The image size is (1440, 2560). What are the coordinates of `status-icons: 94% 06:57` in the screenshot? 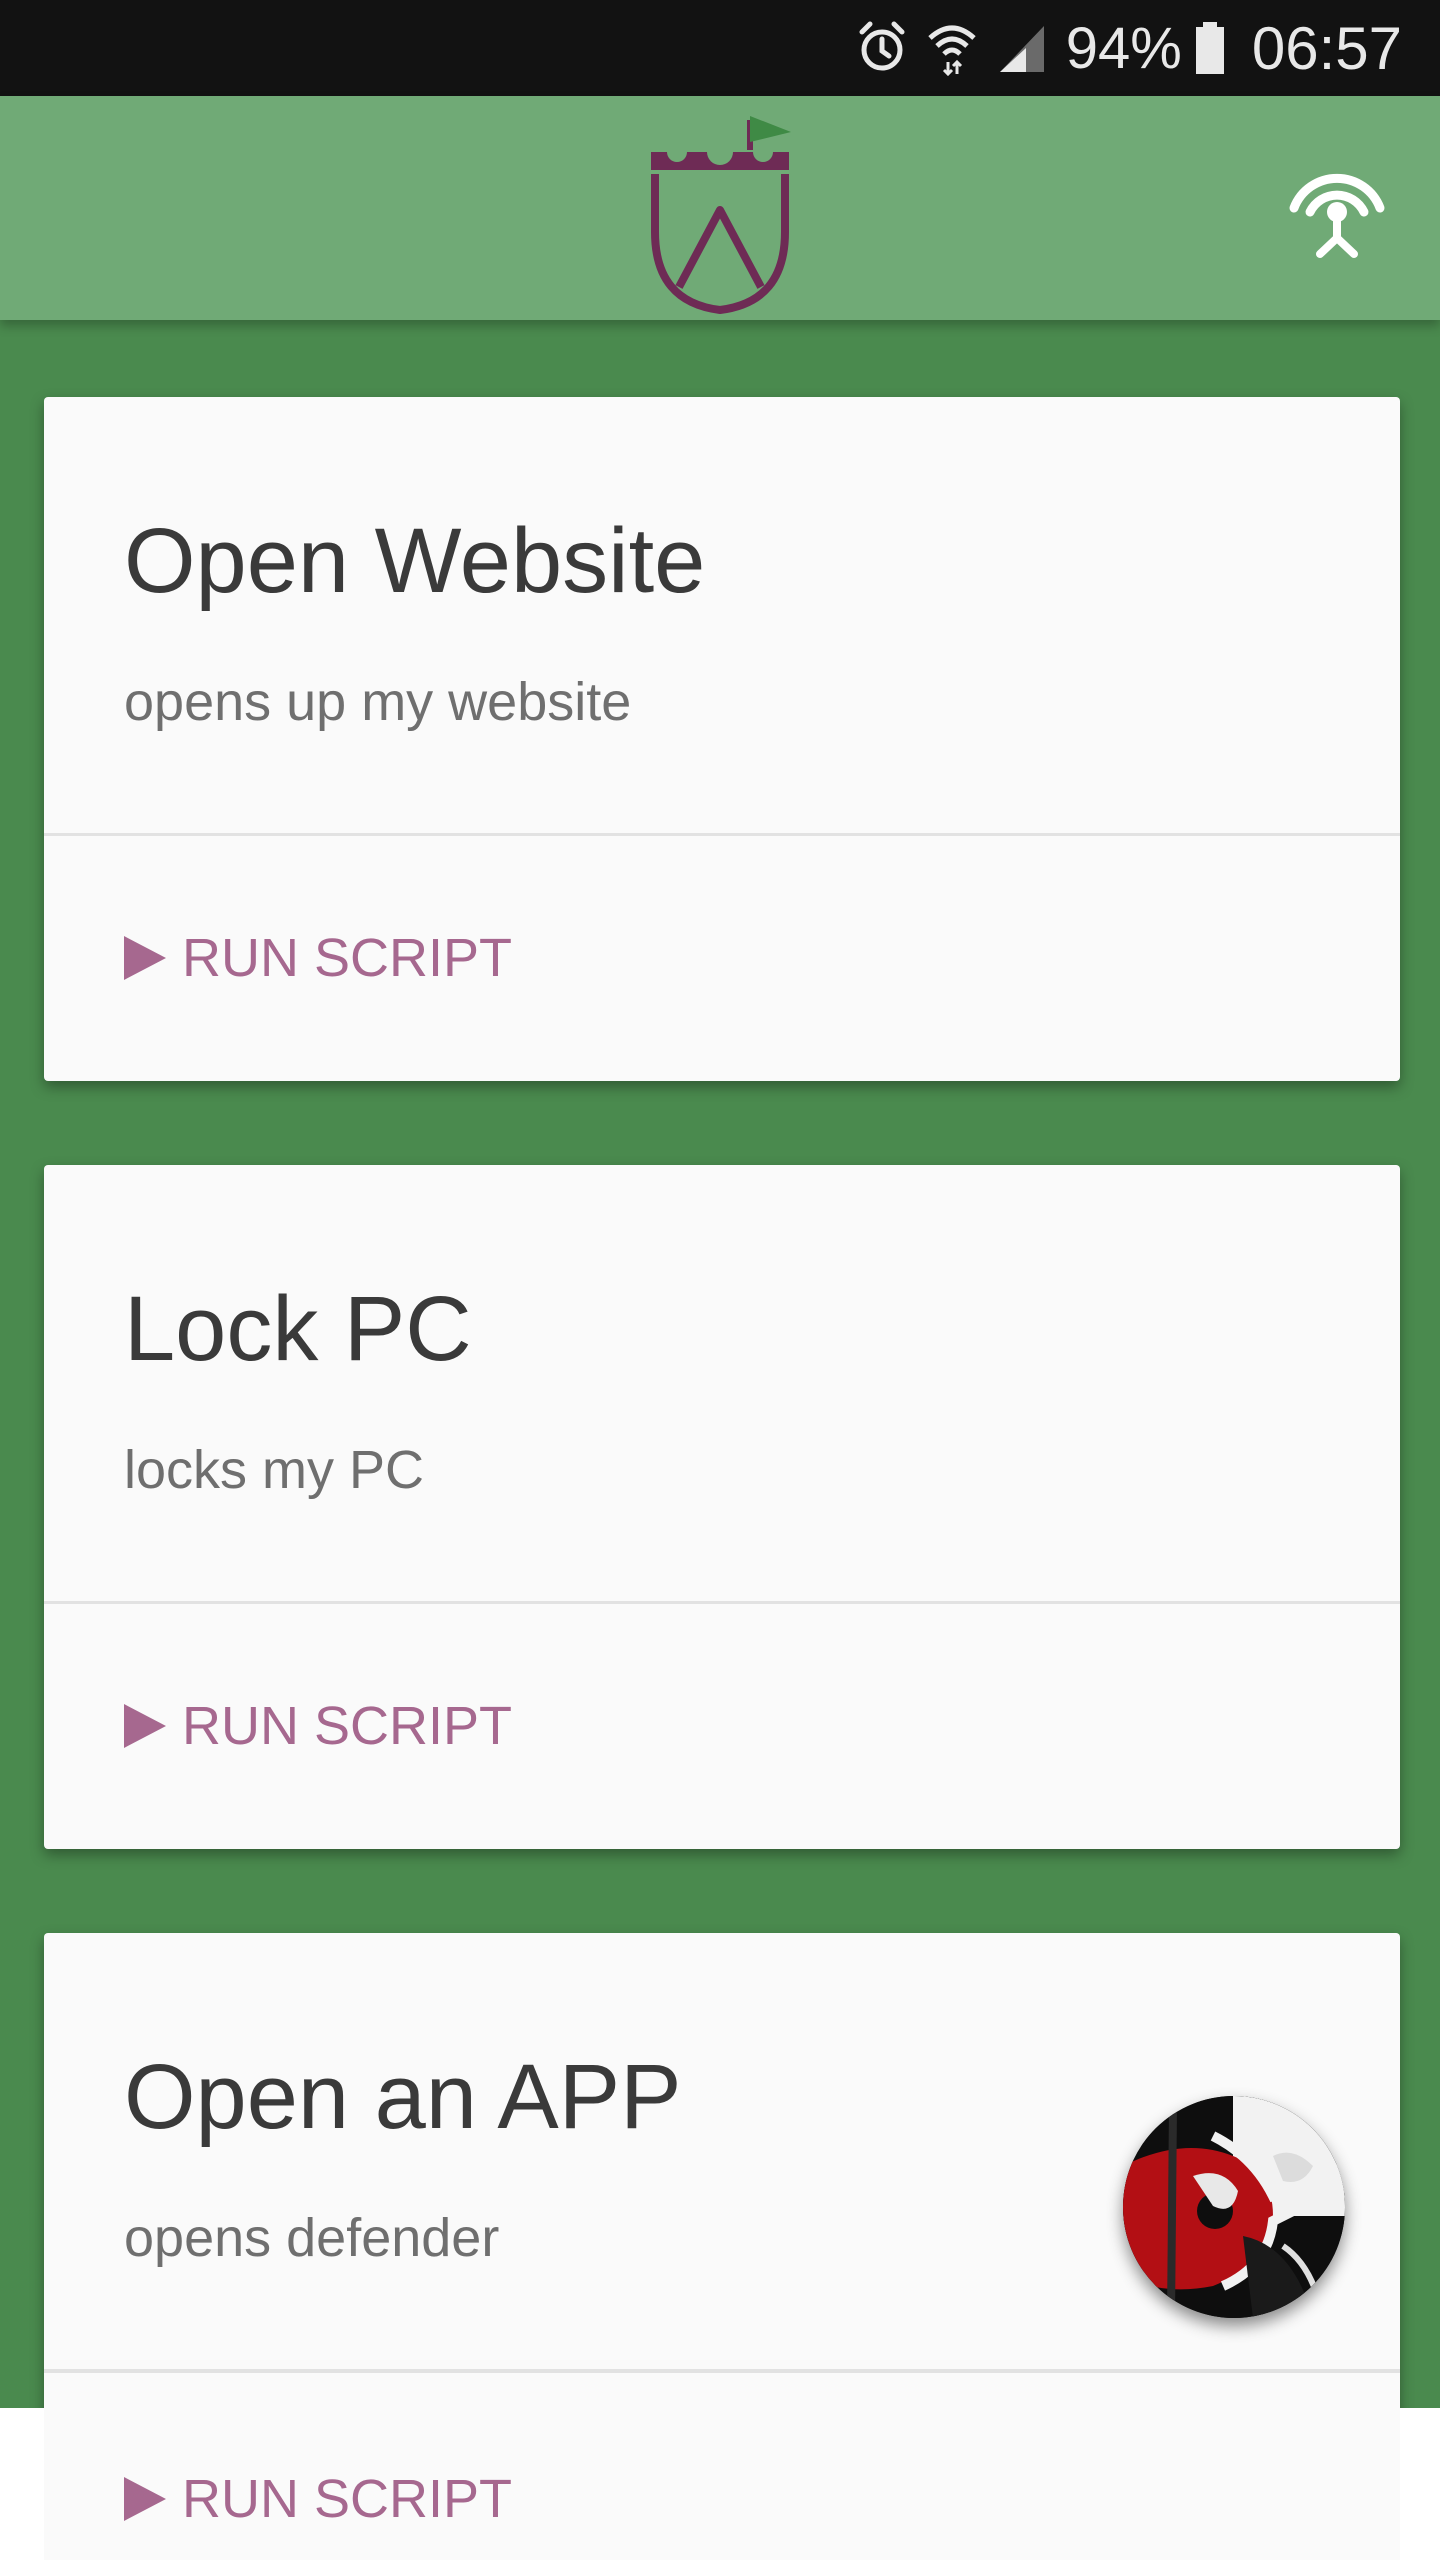 It's located at (1129, 48).